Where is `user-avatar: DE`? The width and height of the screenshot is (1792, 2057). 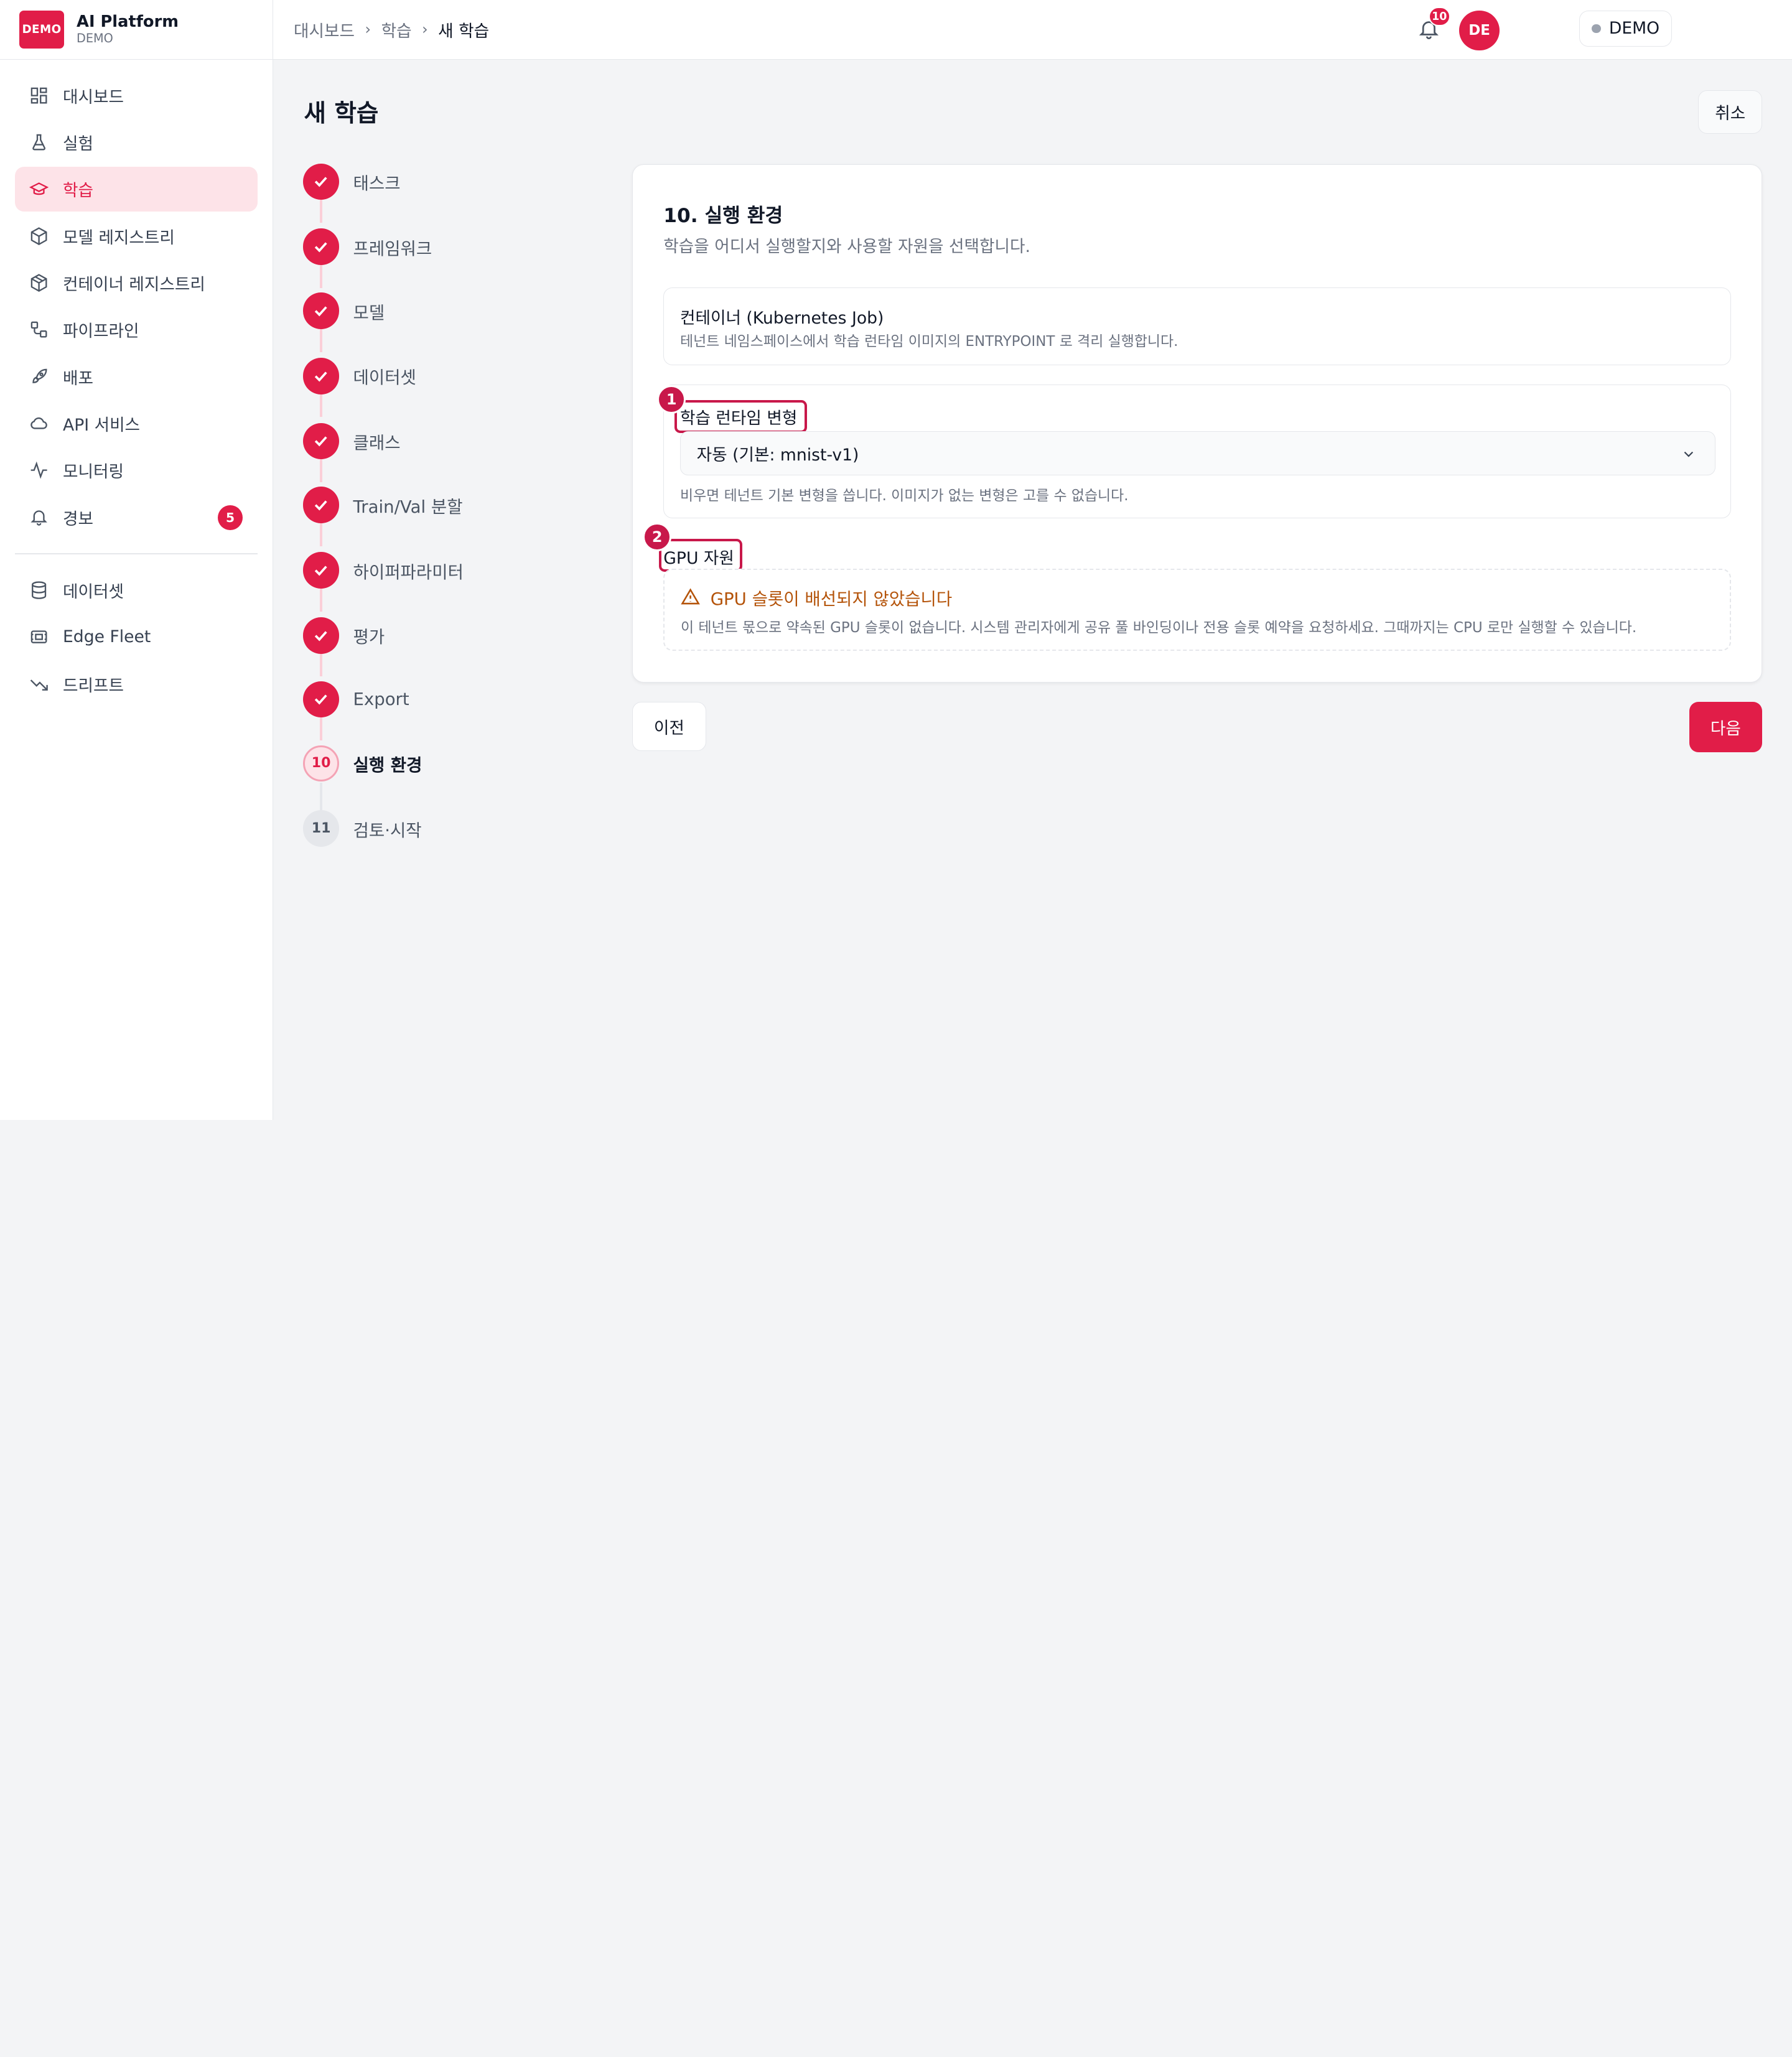 user-avatar: DE is located at coordinates (1480, 30).